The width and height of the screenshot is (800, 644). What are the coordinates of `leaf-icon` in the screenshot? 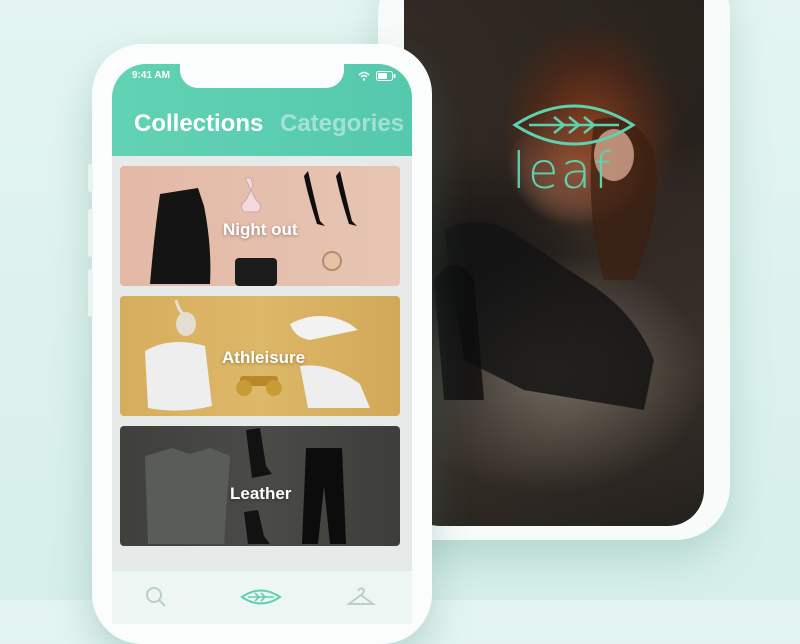 It's located at (261, 597).